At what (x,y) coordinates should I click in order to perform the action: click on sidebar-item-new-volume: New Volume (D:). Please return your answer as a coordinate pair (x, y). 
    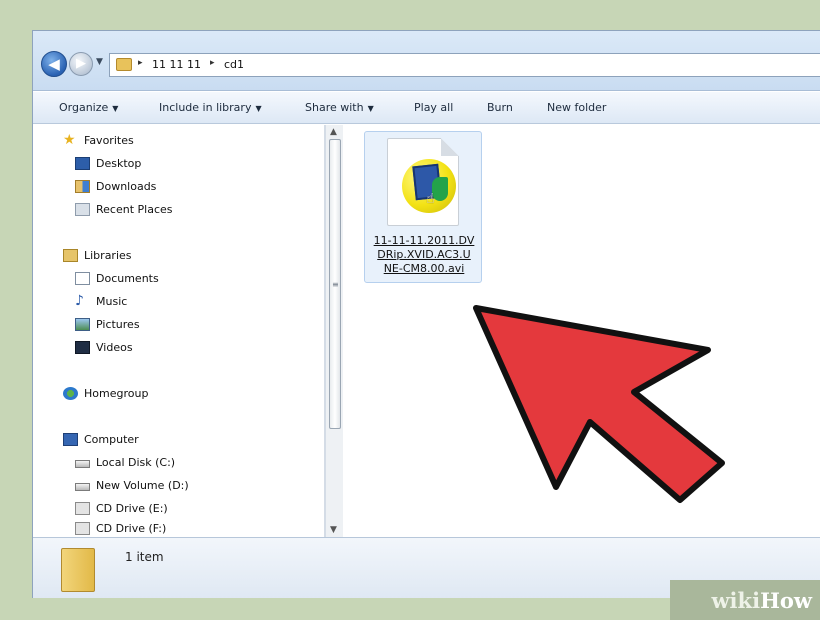
    Looking at the image, I should click on (132, 485).